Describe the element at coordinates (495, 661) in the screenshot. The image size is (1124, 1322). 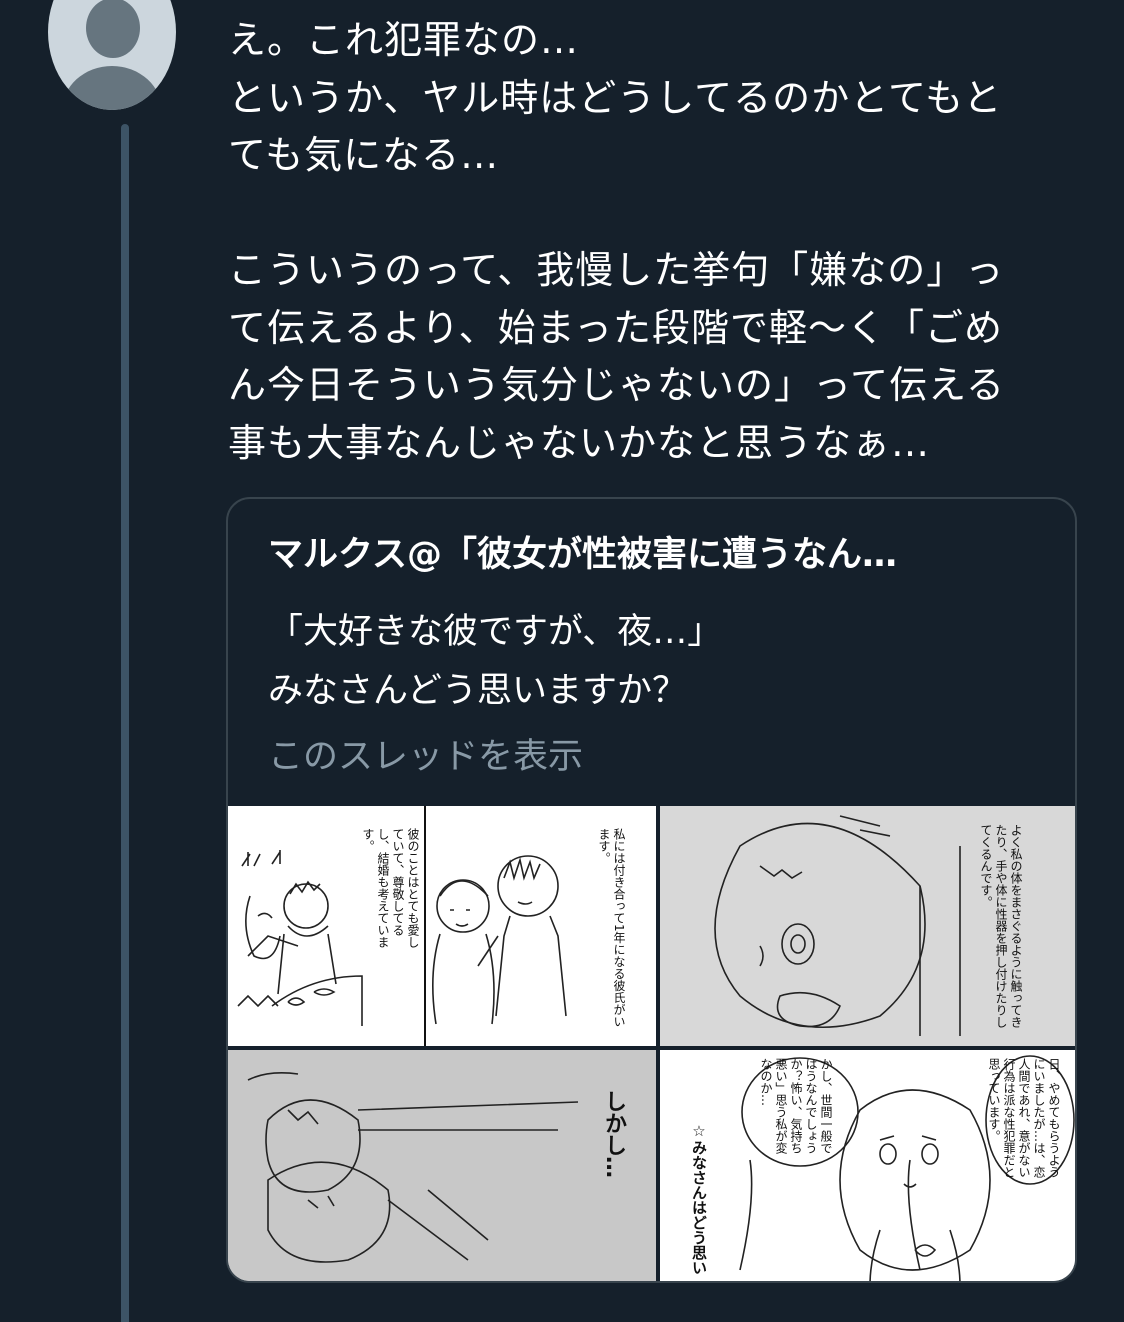
I see `quoted-tweet-text: 「大好きな彼ですが、夜…」 みなさんどう思いますか？` at that location.